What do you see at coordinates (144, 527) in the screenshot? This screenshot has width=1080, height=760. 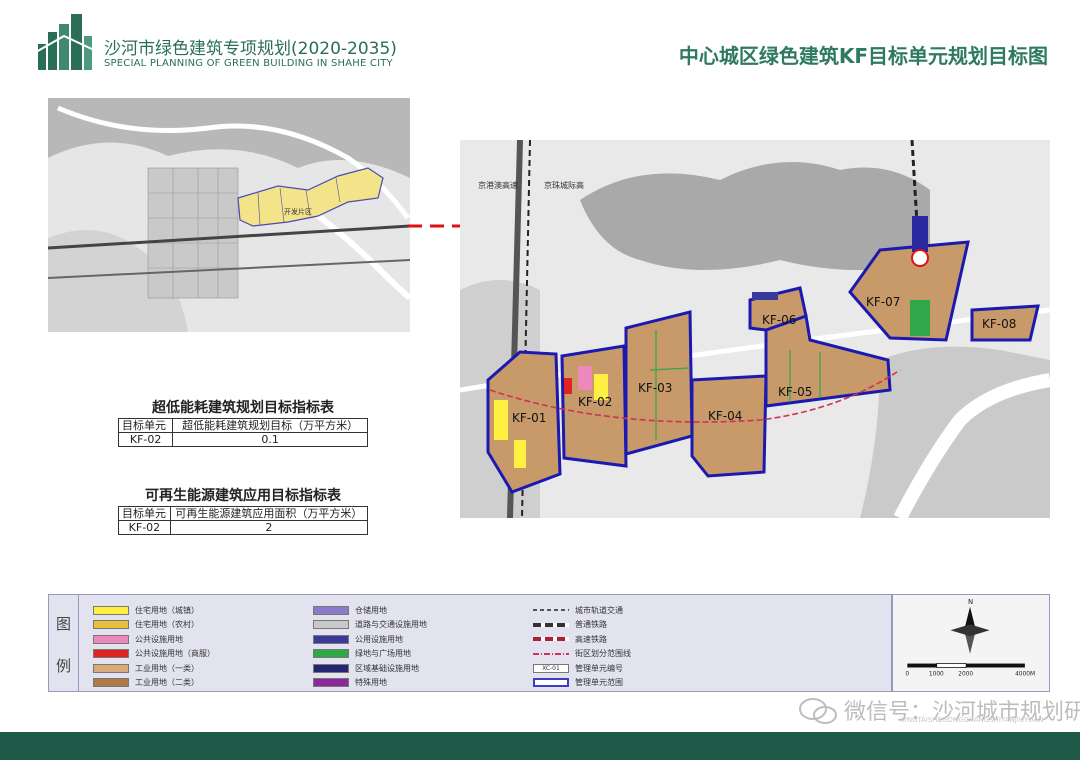 I see `renewable-unit-cell: KF-02` at bounding box center [144, 527].